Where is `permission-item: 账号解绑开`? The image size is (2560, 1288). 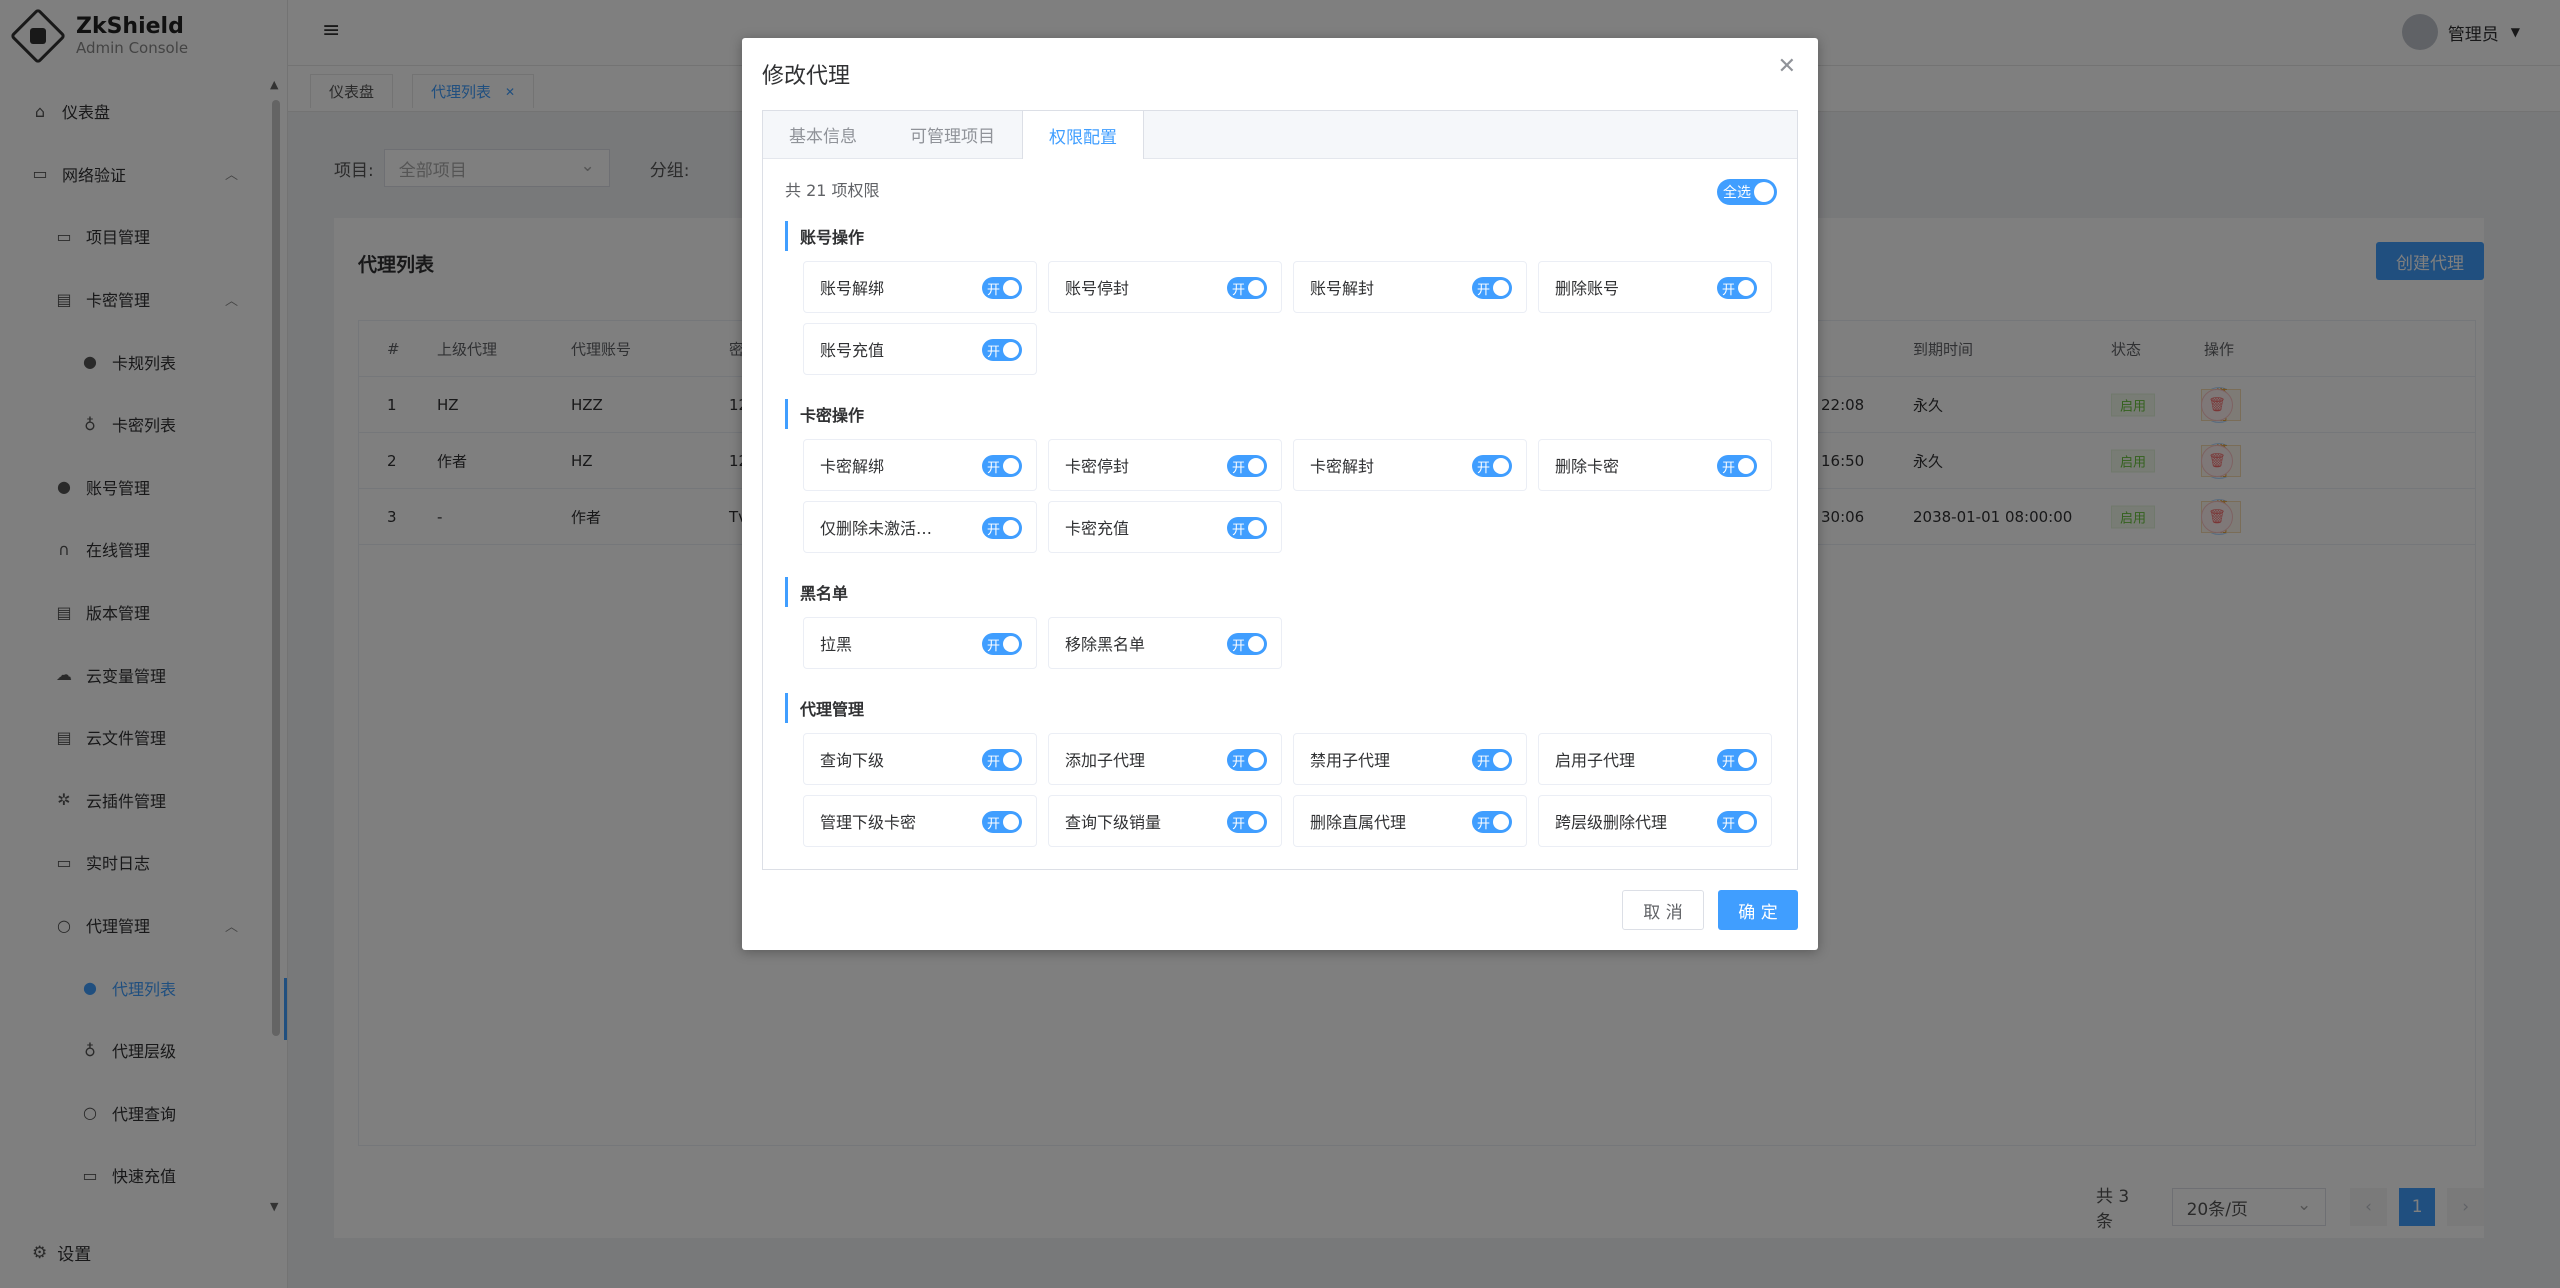 permission-item: 账号解绑开 is located at coordinates (920, 287).